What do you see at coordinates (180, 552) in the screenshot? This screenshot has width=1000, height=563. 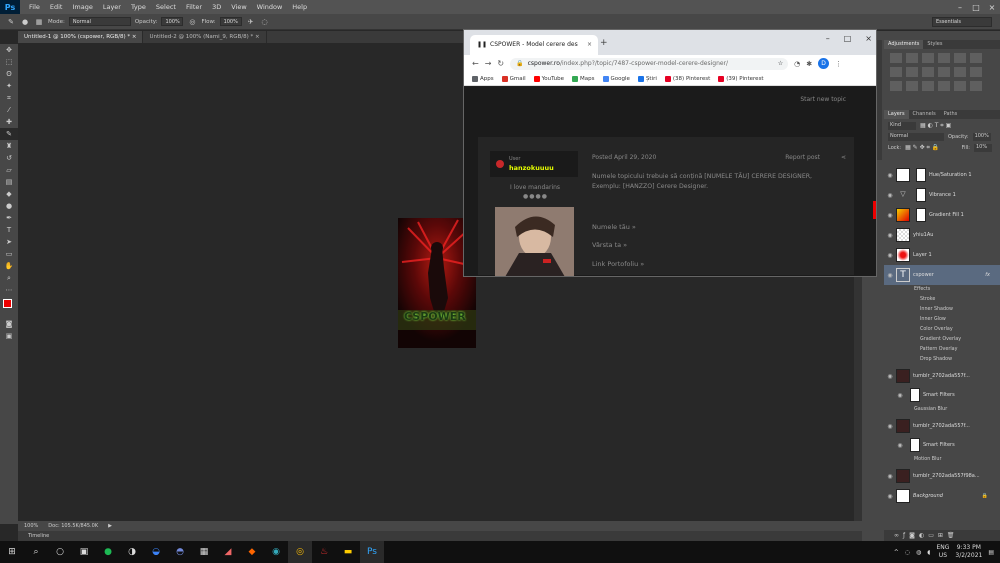 I see `discord-icon: ◓` at bounding box center [180, 552].